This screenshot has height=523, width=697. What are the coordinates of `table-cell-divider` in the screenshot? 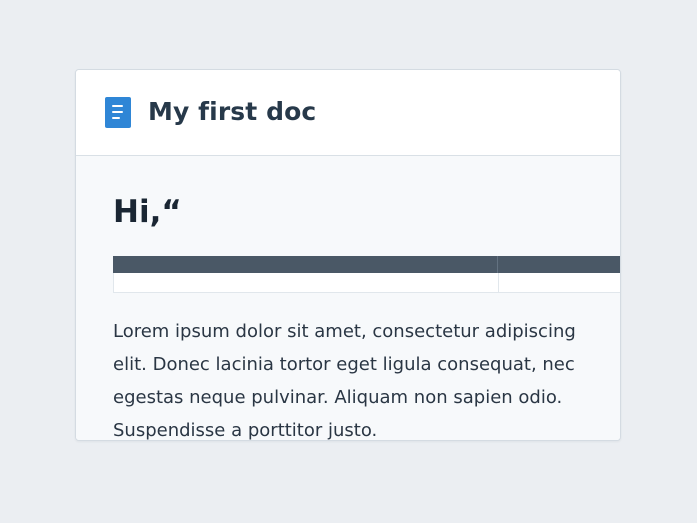 It's located at (498, 282).